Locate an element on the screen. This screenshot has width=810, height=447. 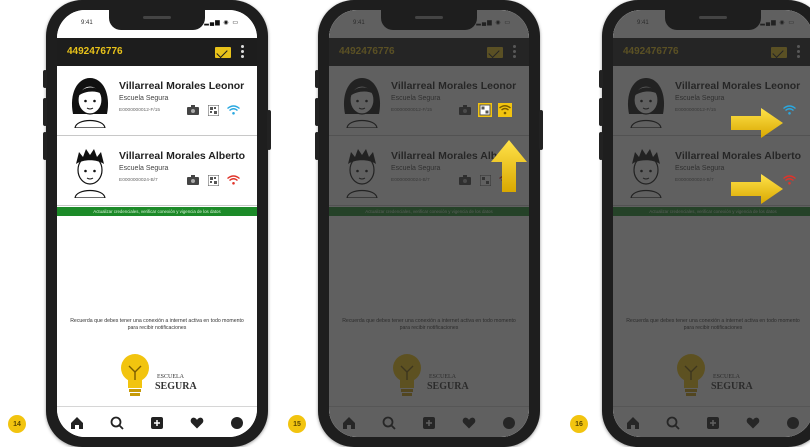
step-badge-16: 16 is located at coordinates (579, 424).